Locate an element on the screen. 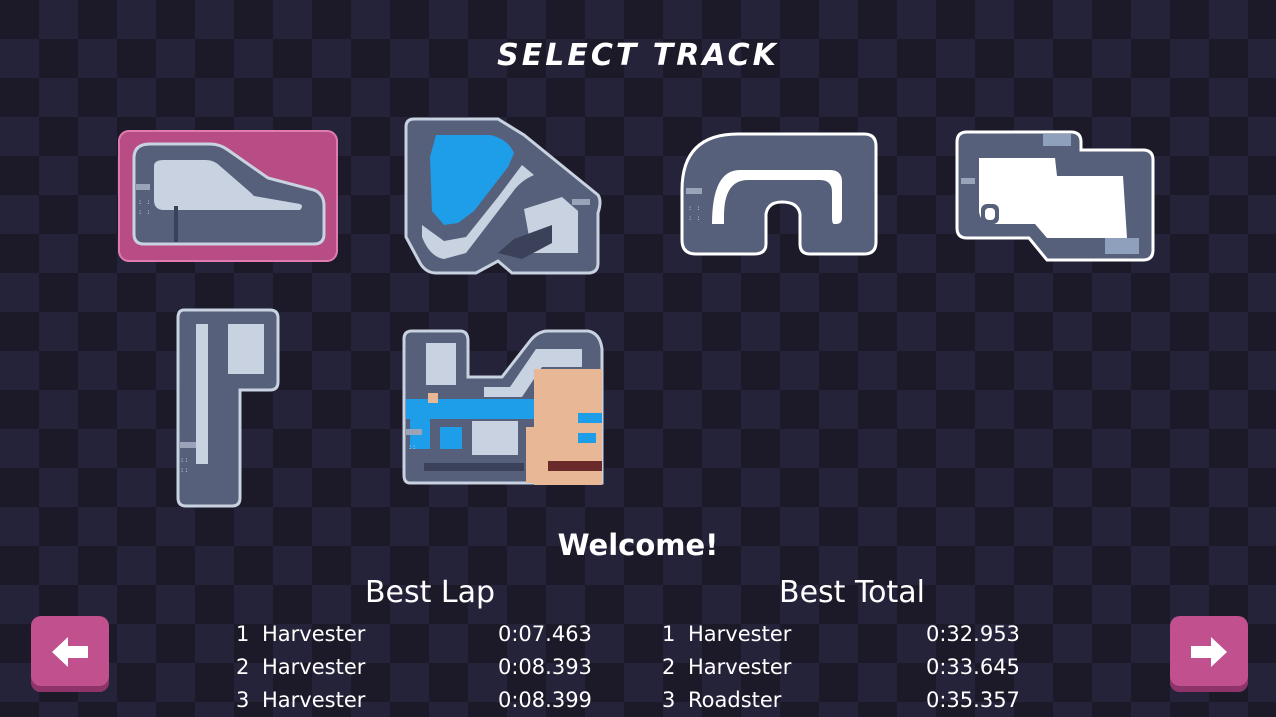 This screenshot has width=1276, height=717. best-total-time-3: 0:35.357 is located at coordinates (973, 700).